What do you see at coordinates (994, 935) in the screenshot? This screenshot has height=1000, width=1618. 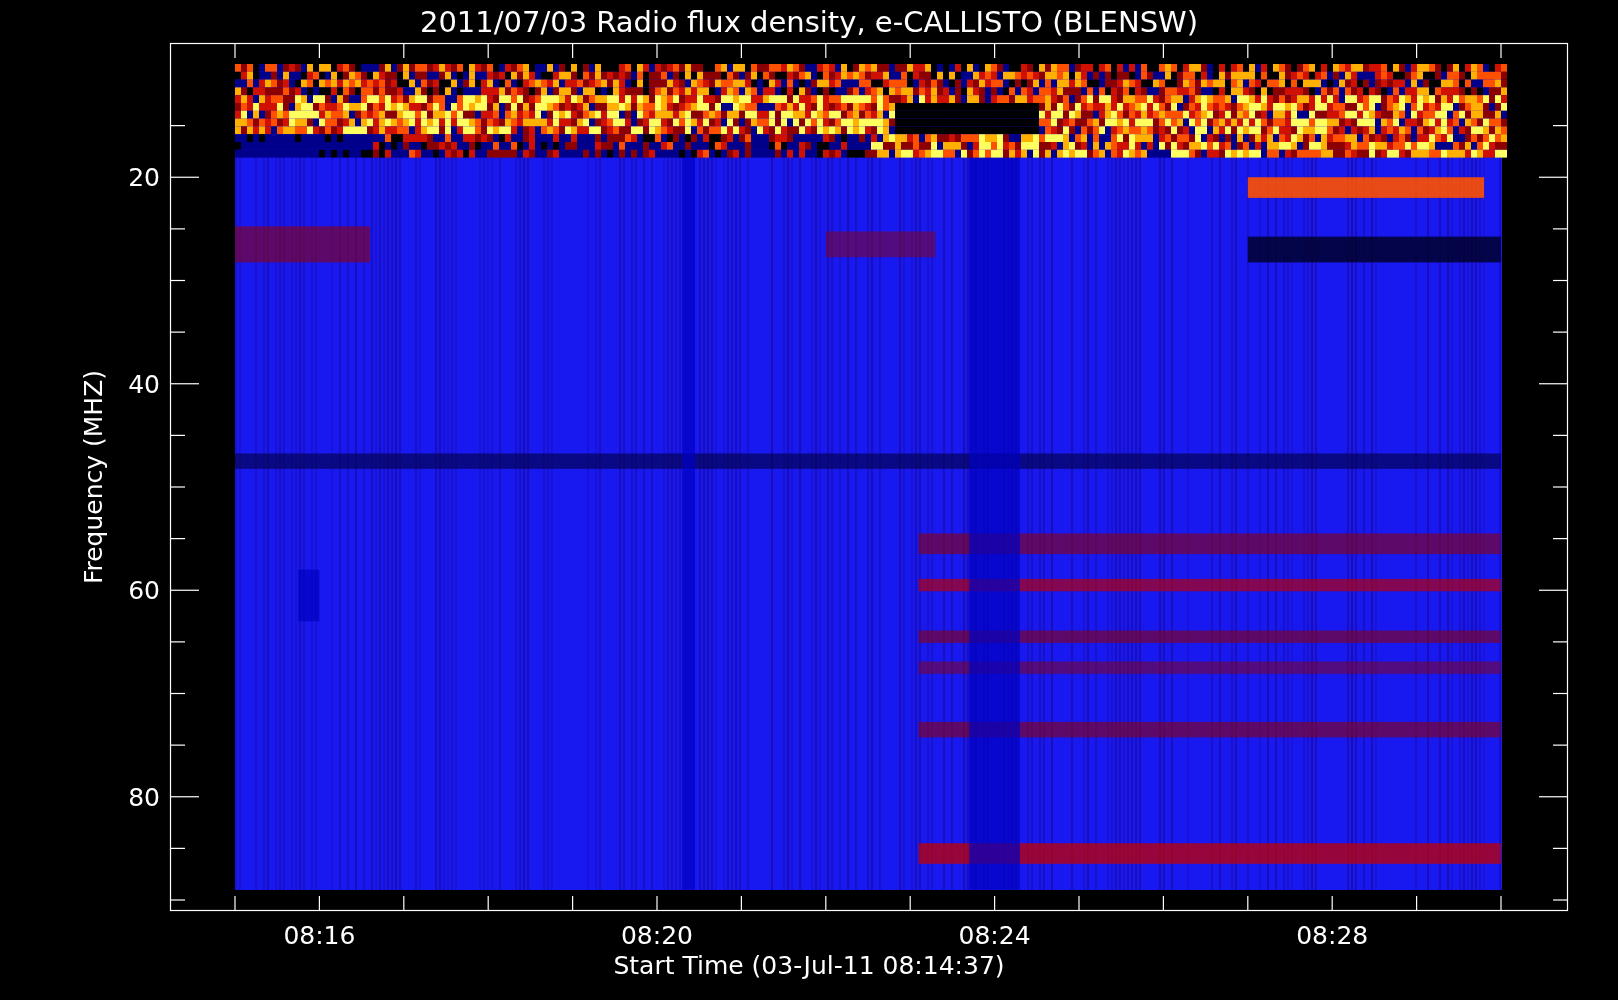 I see `tick-label: 08:24` at bounding box center [994, 935].